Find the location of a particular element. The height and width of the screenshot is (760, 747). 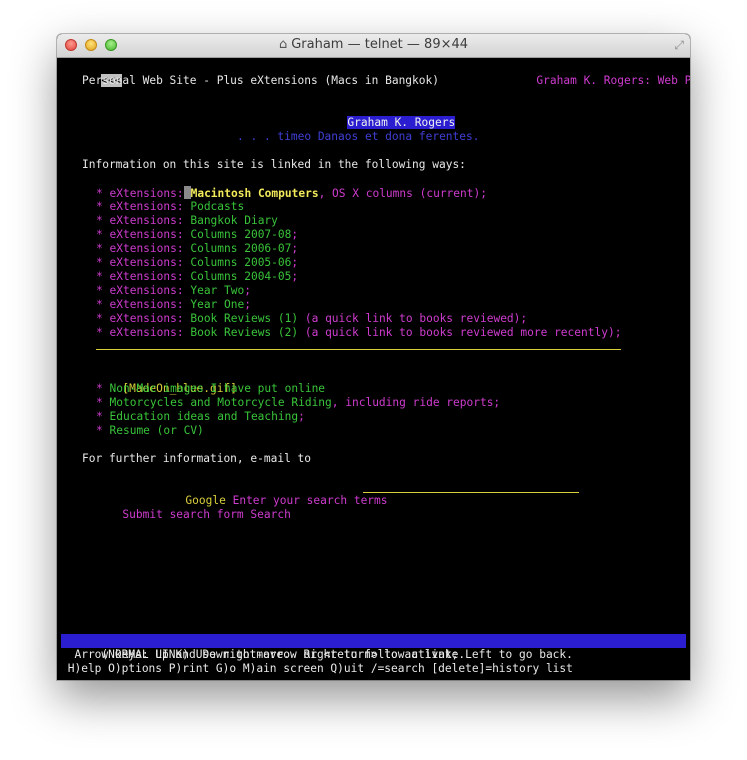

ext-link: Columns 2005-06 is located at coordinates (240, 262).